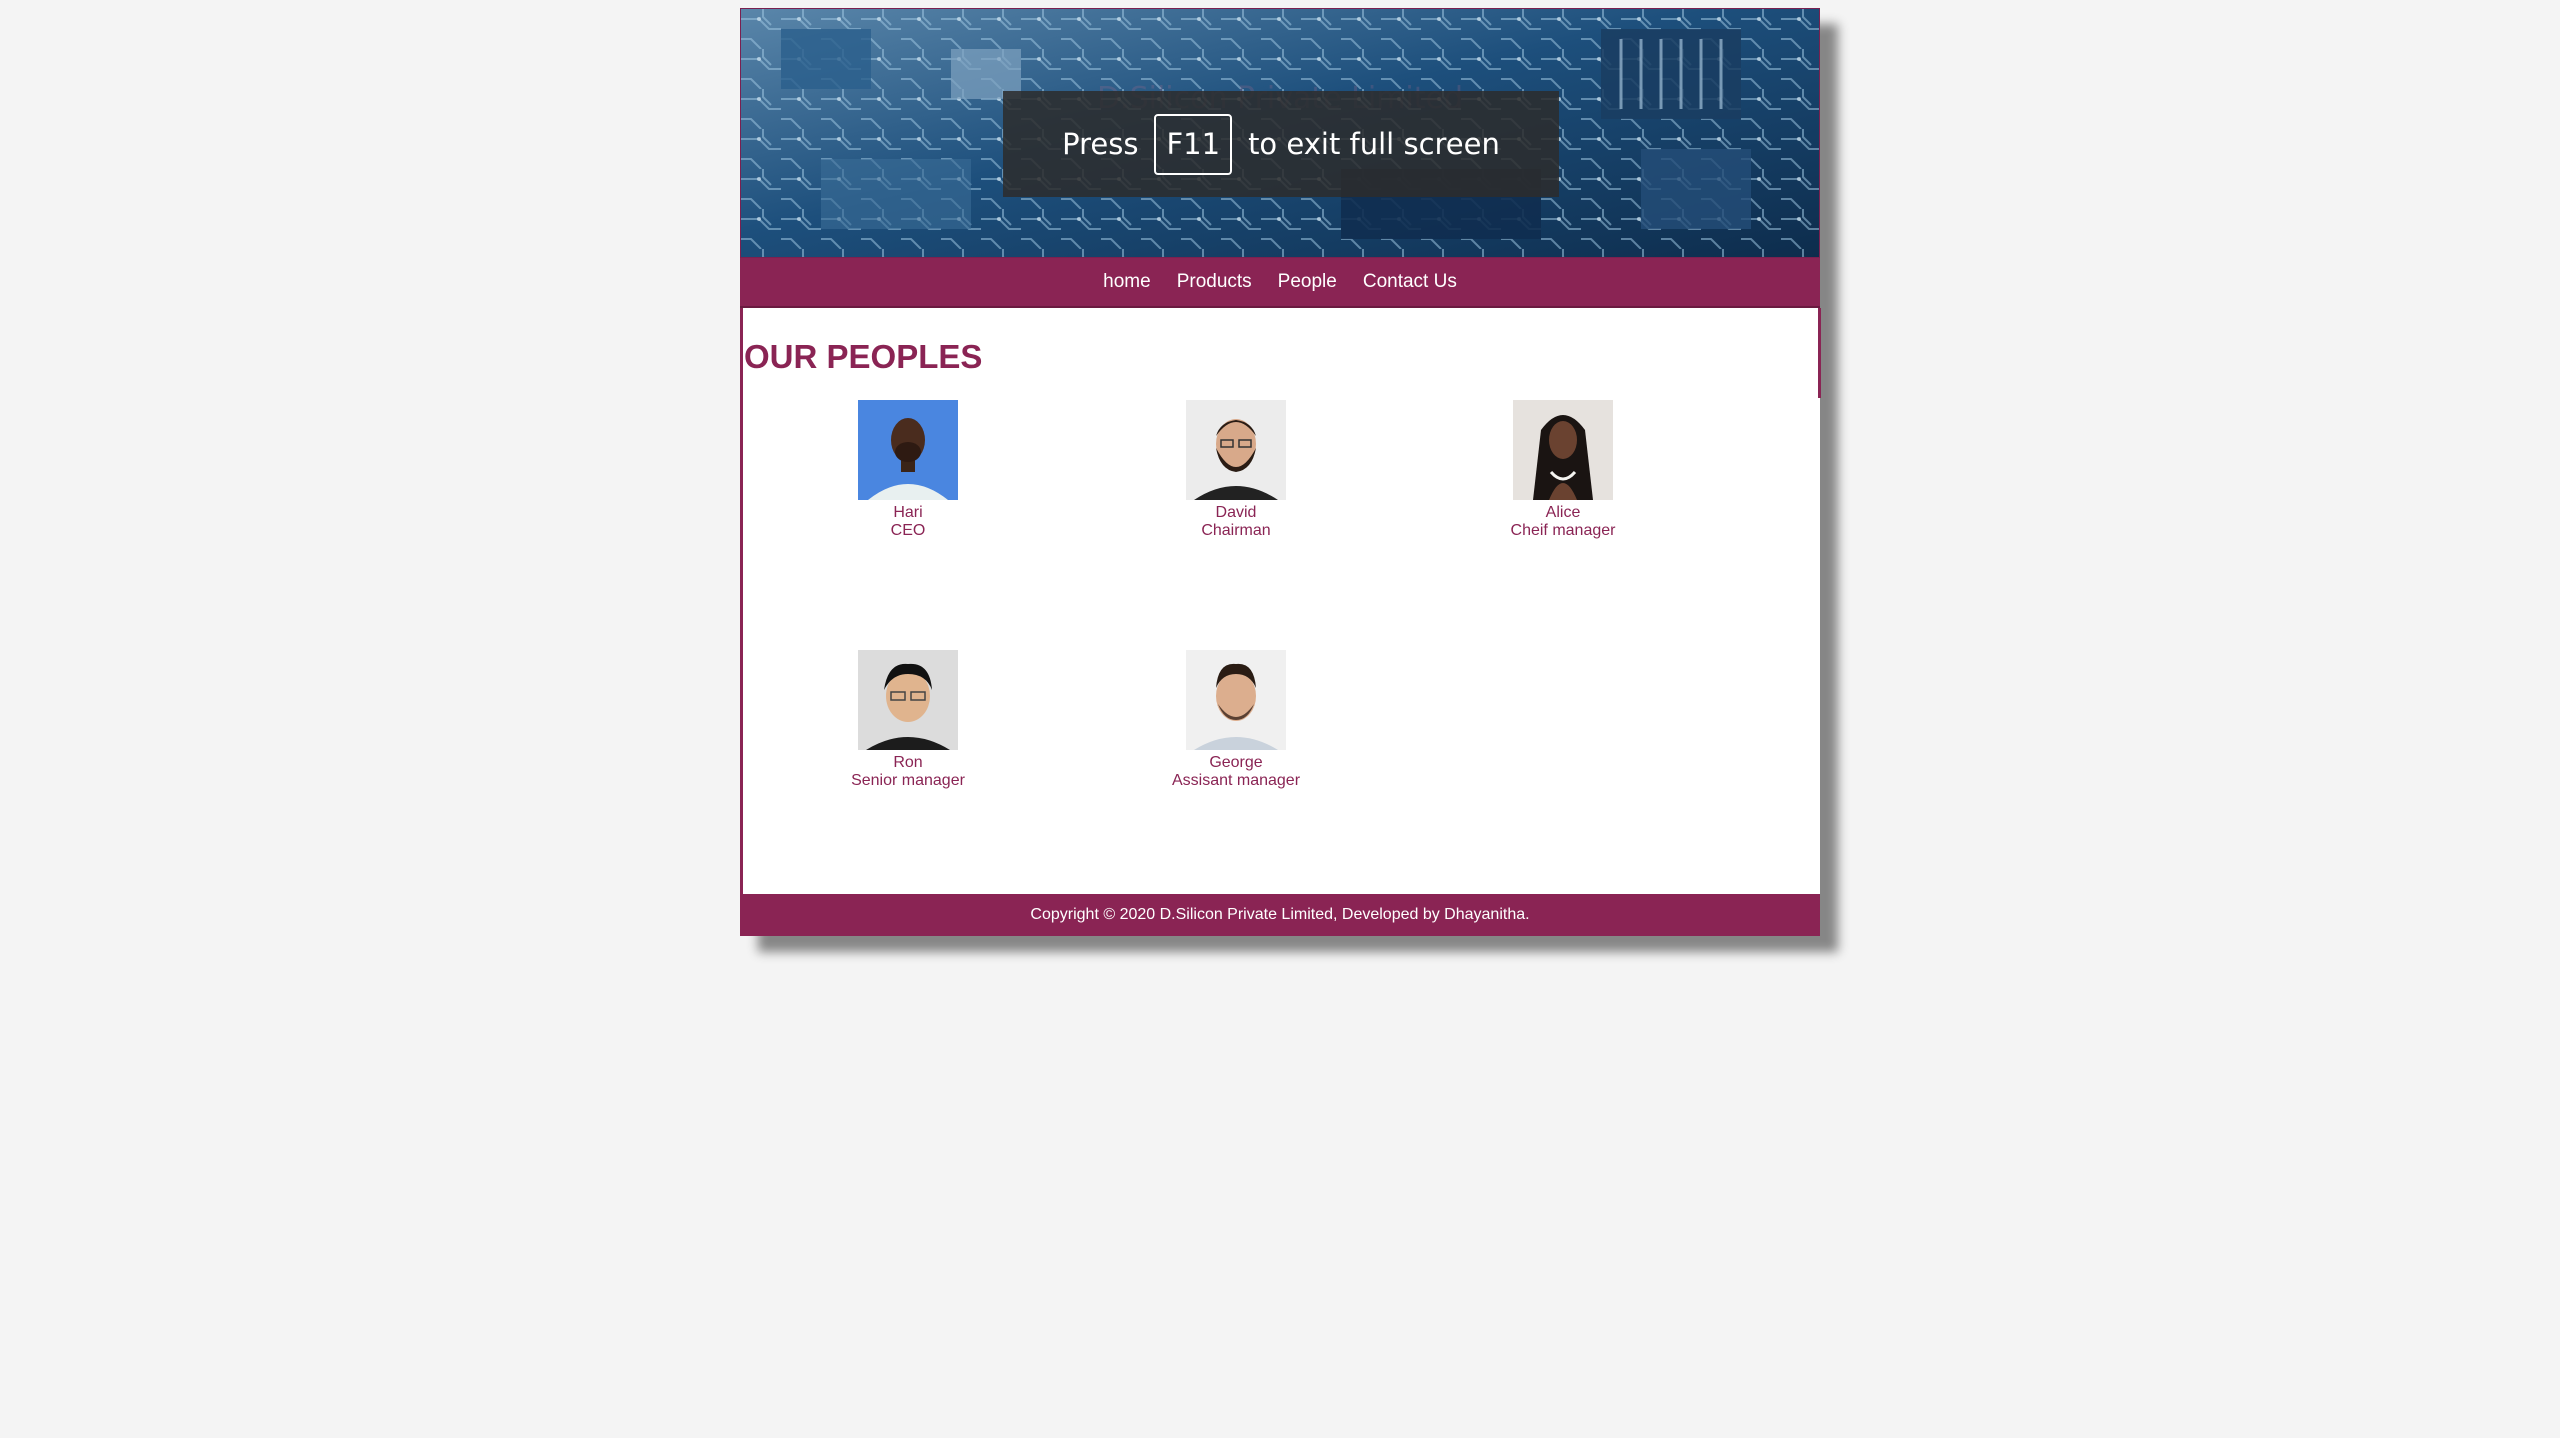  I want to click on f11-key-badge: F11, so click(1193, 144).